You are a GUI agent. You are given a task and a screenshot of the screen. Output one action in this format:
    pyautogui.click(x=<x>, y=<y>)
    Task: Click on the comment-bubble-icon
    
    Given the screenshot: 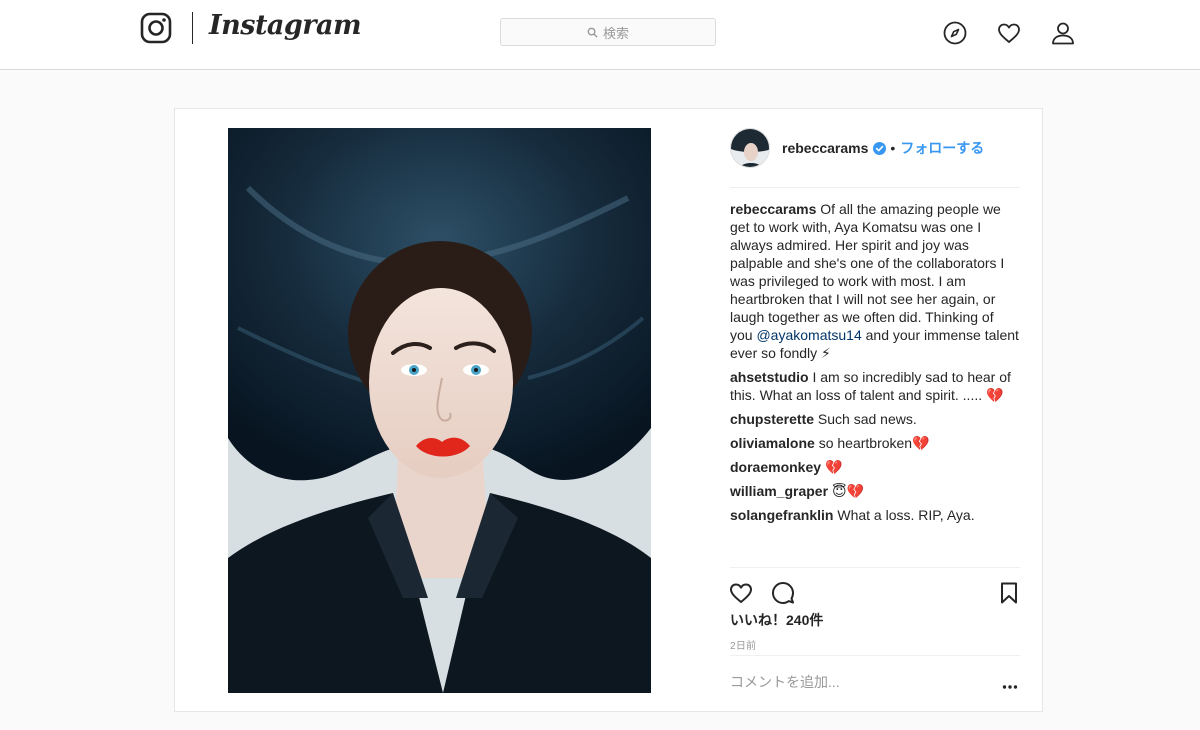 What is the action you would take?
    pyautogui.click(x=783, y=593)
    